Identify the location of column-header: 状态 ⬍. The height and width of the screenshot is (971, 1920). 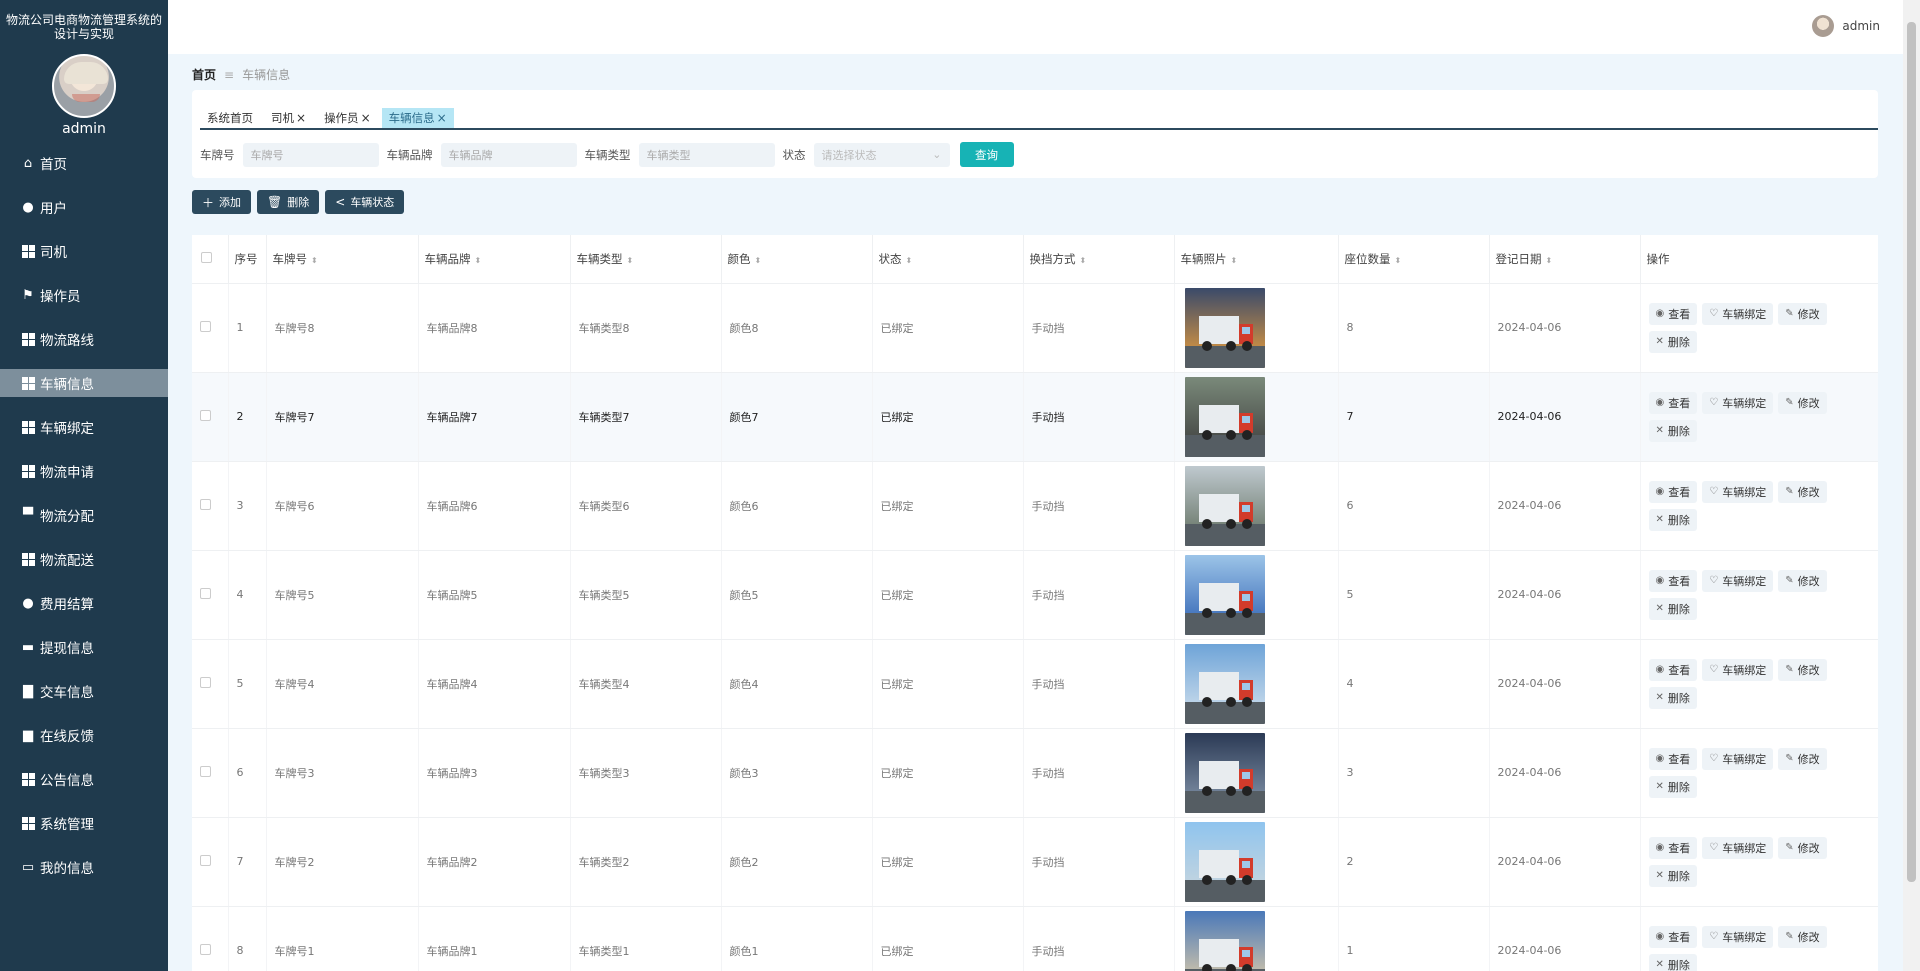
(948, 259).